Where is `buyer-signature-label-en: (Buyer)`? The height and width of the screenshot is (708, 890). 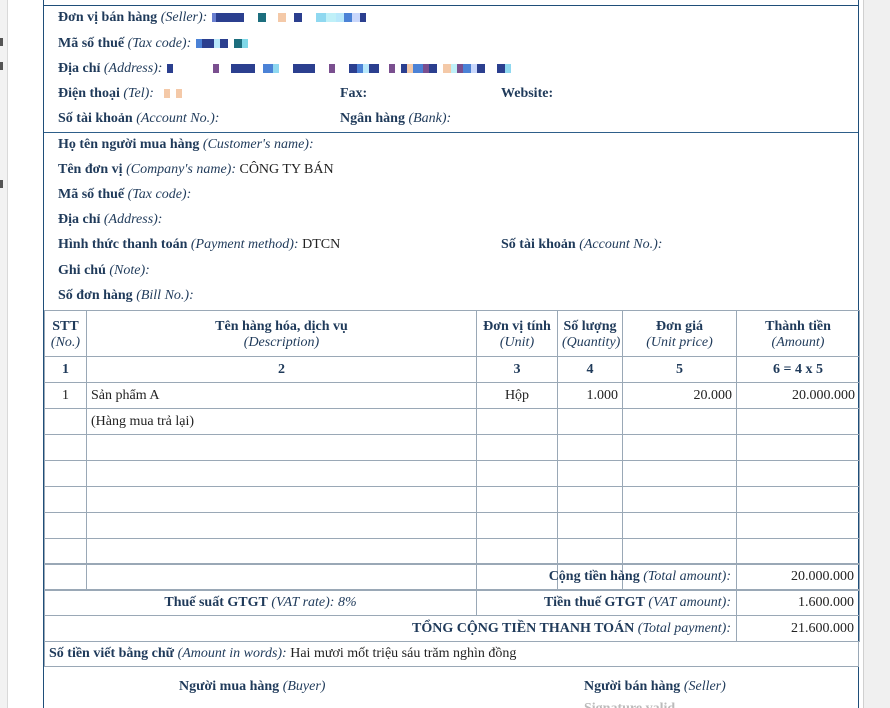 buyer-signature-label-en: (Buyer) is located at coordinates (304, 686).